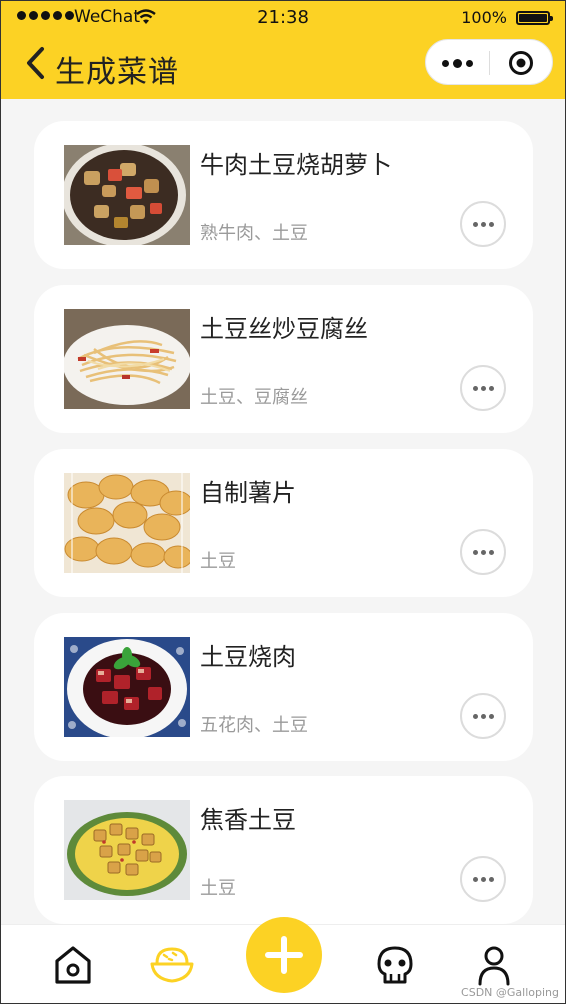 The image size is (566, 1004). Describe the element at coordinates (254, 397) in the screenshot. I see `recipe-ingredients: 土豆、豆腐丝` at that location.